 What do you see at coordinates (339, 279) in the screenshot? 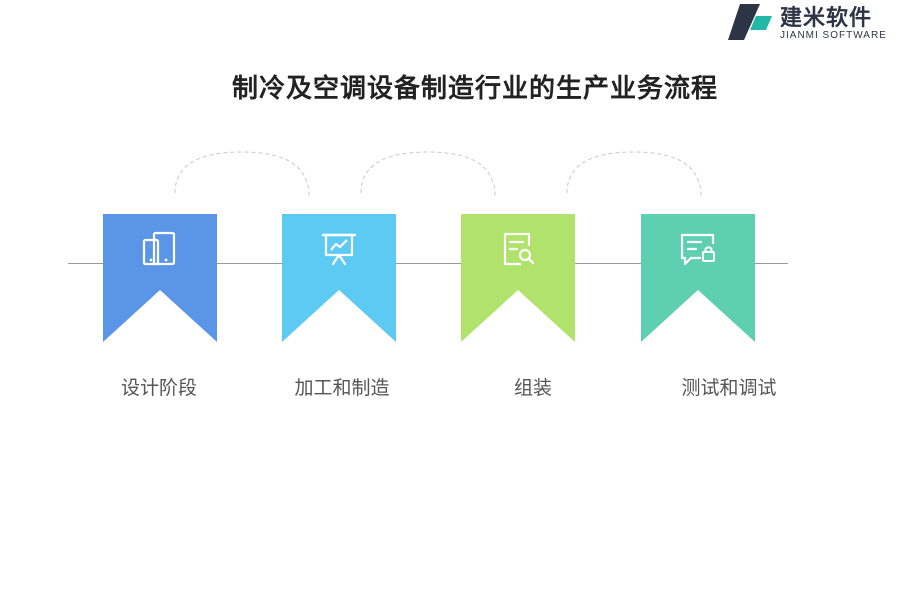
I see `step-banner-manufacturing` at bounding box center [339, 279].